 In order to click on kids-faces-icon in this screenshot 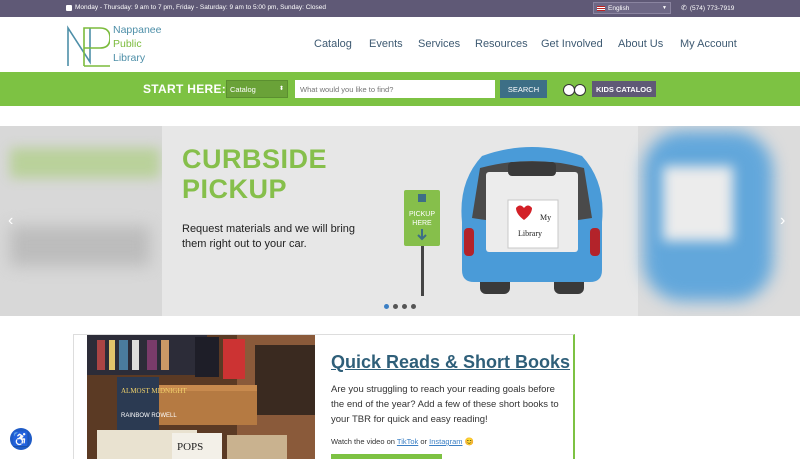, I will do `click(577, 89)`.